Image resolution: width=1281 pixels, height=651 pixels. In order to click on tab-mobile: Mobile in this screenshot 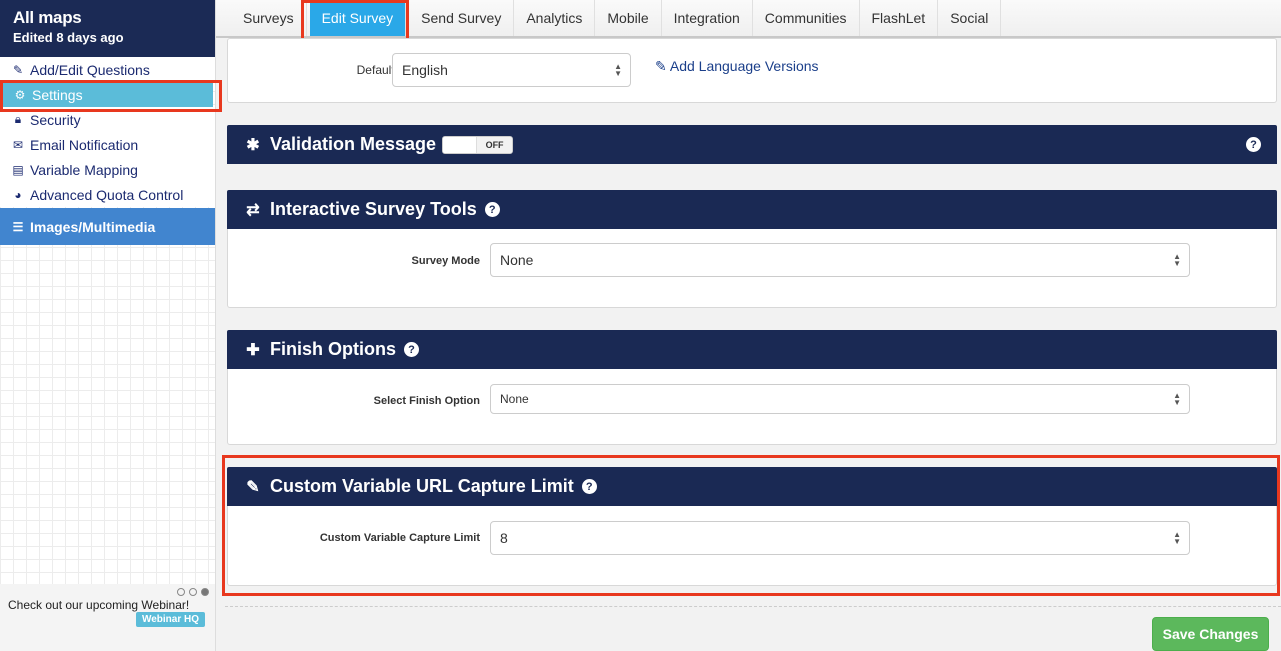, I will do `click(628, 18)`.